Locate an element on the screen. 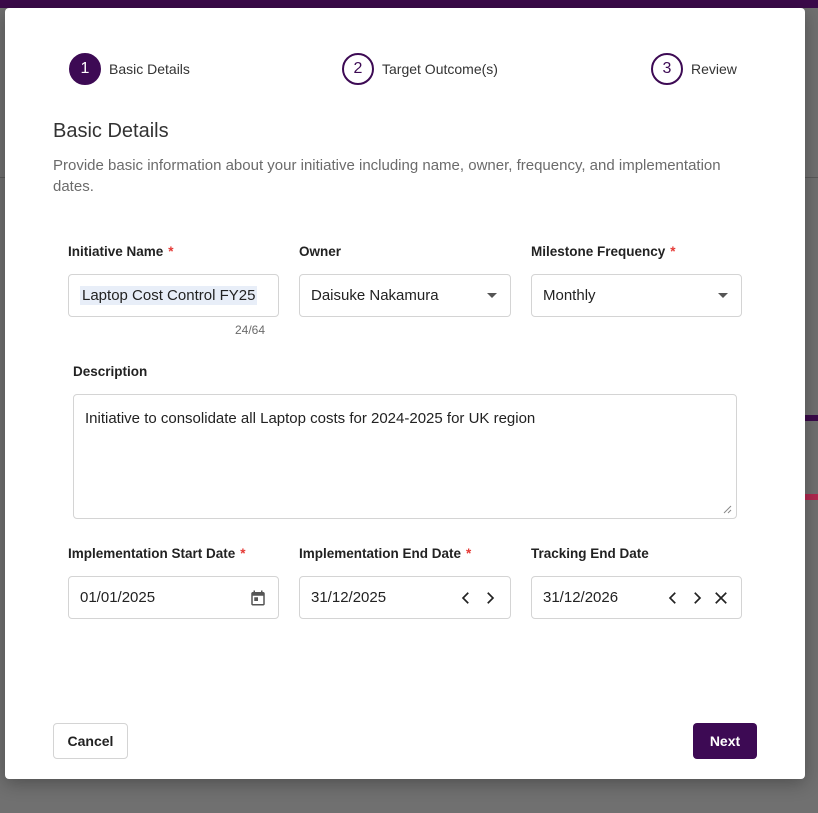 The width and height of the screenshot is (818, 813). description-label: Description is located at coordinates (110, 371).